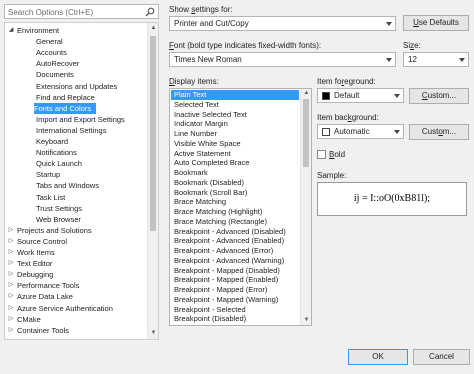  I want to click on display-item: Breakpoint - Mapped (Warning), so click(235, 300).